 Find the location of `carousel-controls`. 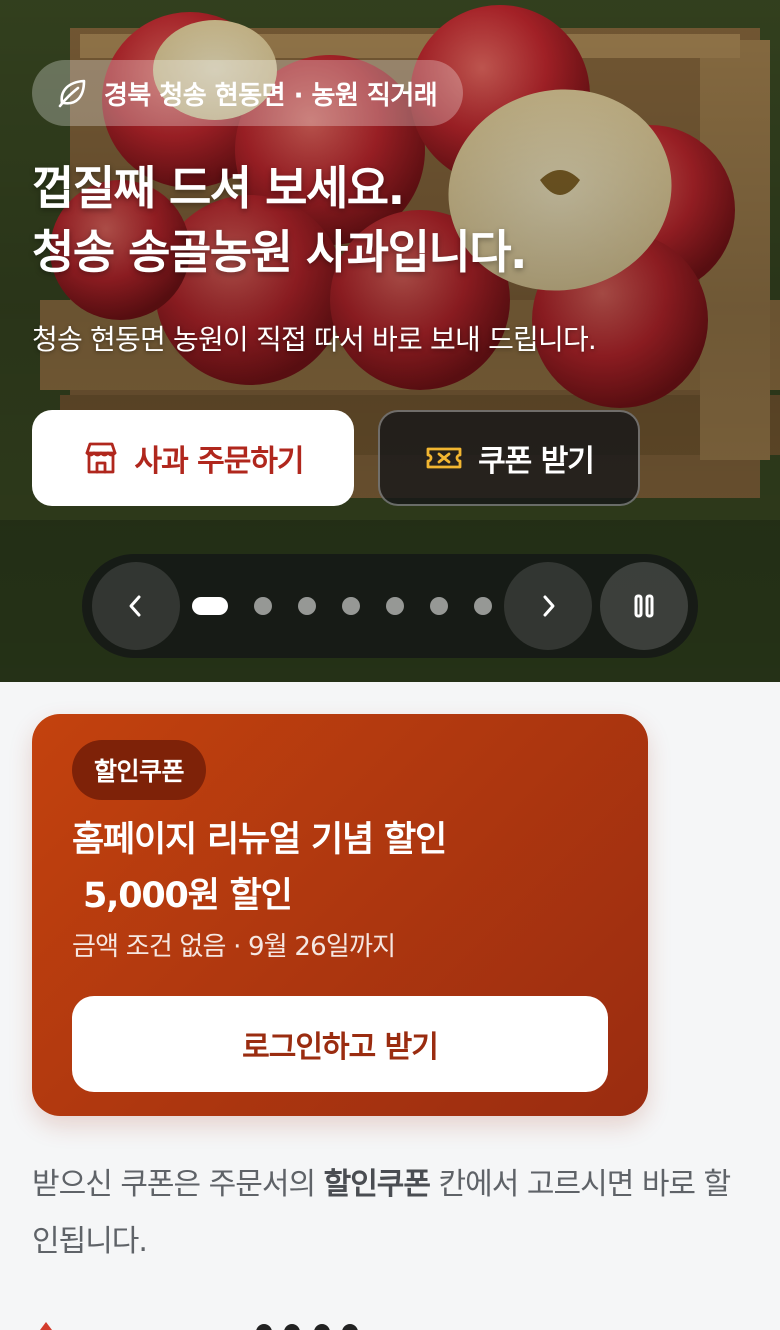

carousel-controls is located at coordinates (390, 606).